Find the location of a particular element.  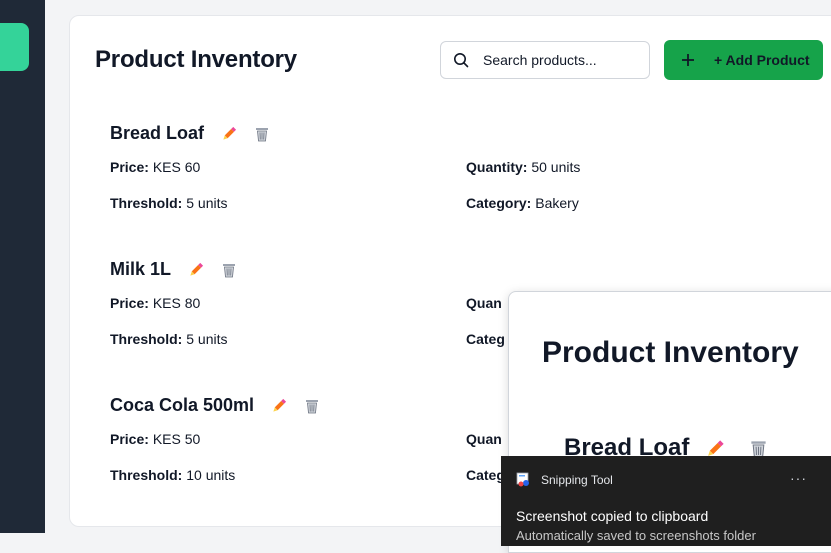

sidebar is located at coordinates (22, 266).